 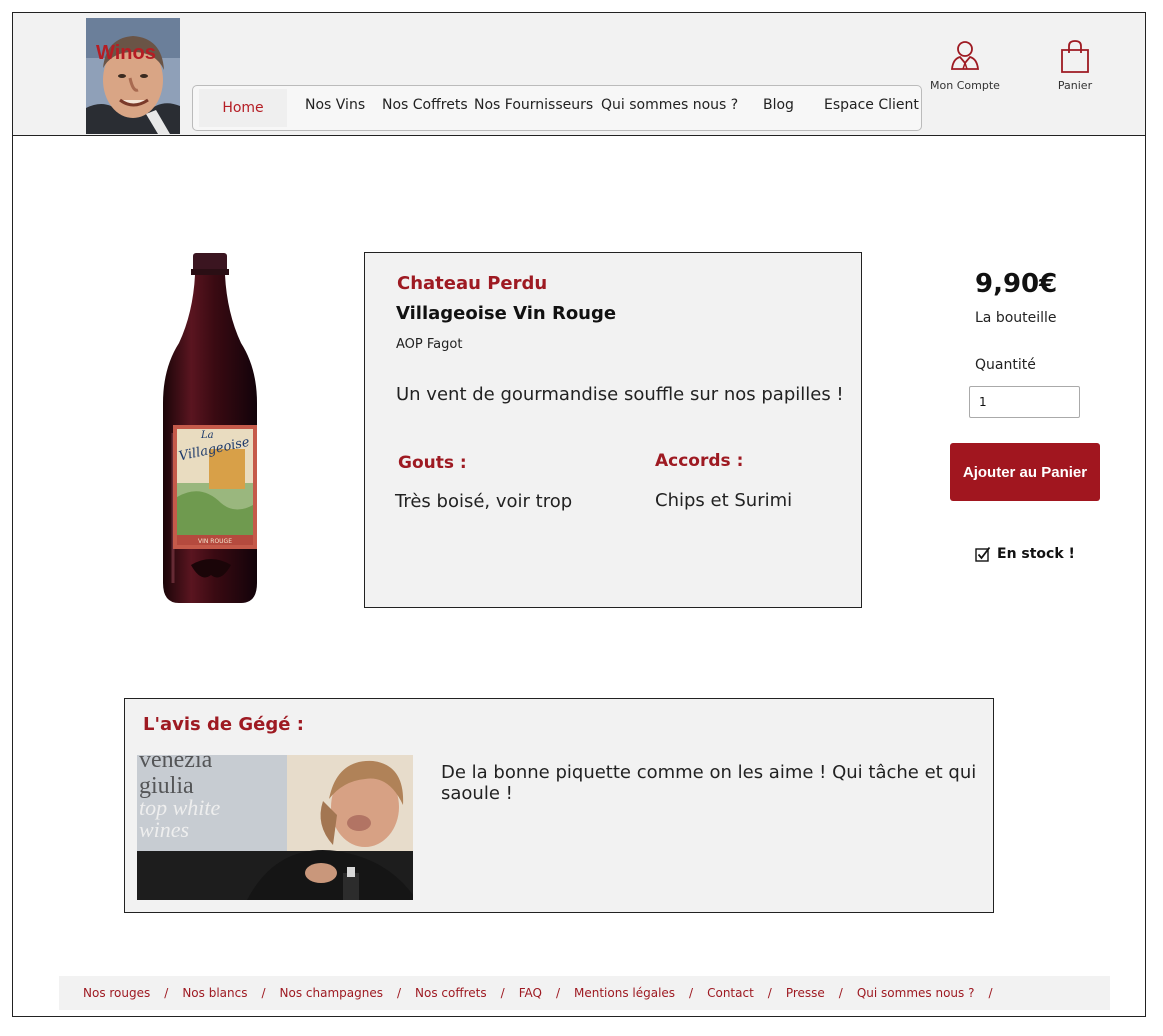 What do you see at coordinates (506, 313) in the screenshot?
I see `product-name: Villageoise Vin Rouge` at bounding box center [506, 313].